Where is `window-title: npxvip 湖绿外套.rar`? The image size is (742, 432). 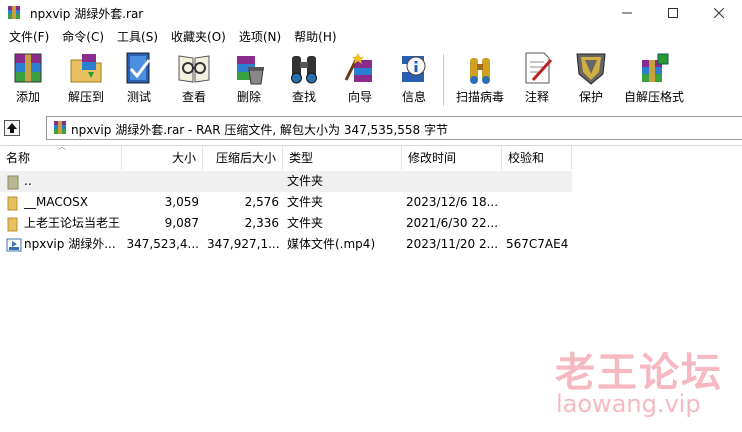 window-title: npxvip 湖绿外套.rar is located at coordinates (87, 14).